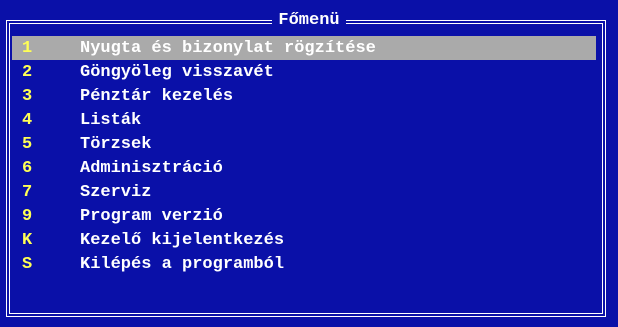 This screenshot has width=618, height=327. I want to click on menu-item-hotkey: 3, so click(27, 96).